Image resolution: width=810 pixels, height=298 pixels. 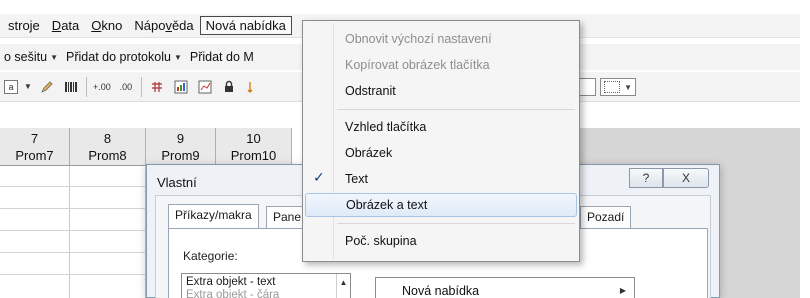 What do you see at coordinates (253, 155) in the screenshot?
I see `column-name: Prom10` at bounding box center [253, 155].